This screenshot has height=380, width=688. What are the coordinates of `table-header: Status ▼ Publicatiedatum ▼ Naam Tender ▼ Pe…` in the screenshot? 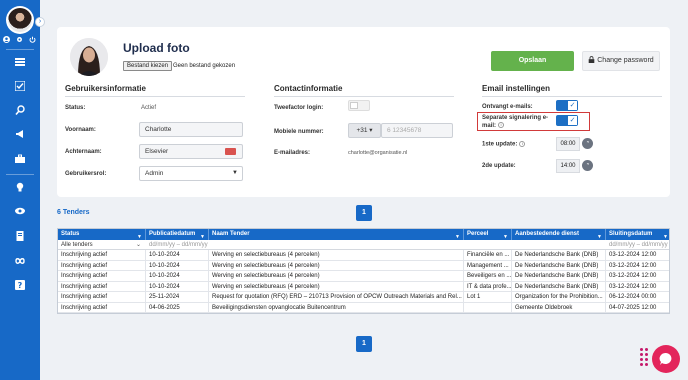 It's located at (363, 234).